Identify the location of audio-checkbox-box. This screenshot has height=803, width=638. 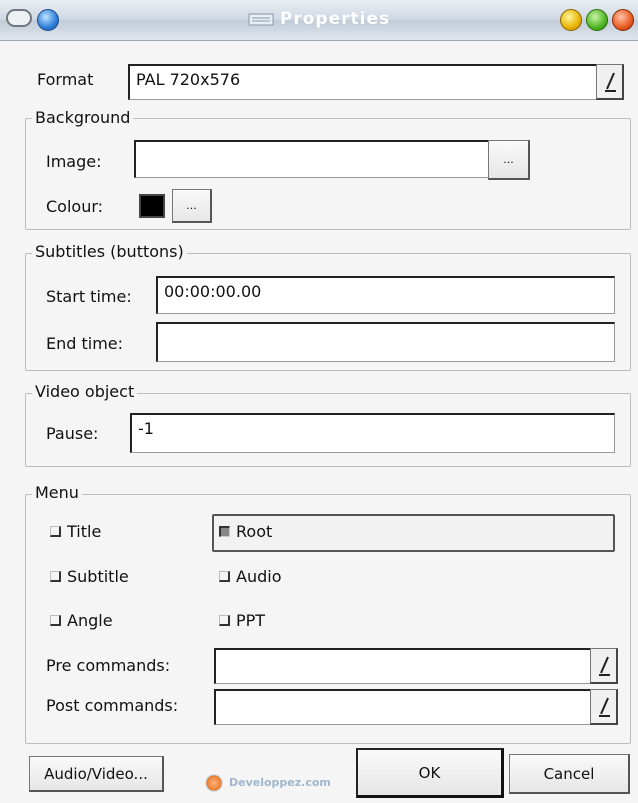
(224, 576).